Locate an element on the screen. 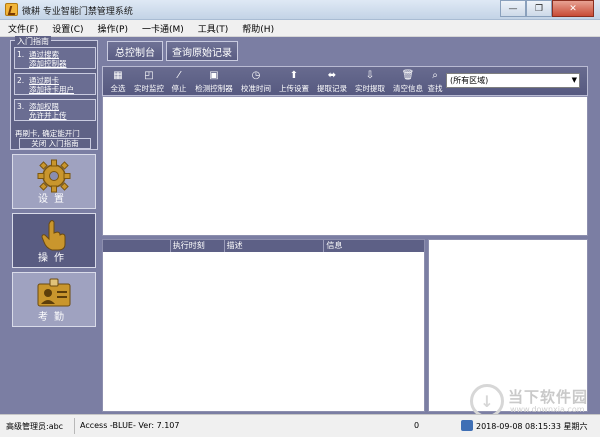 The width and height of the screenshot is (600, 437). menu-card: 一卡通(M) is located at coordinates (163, 28).